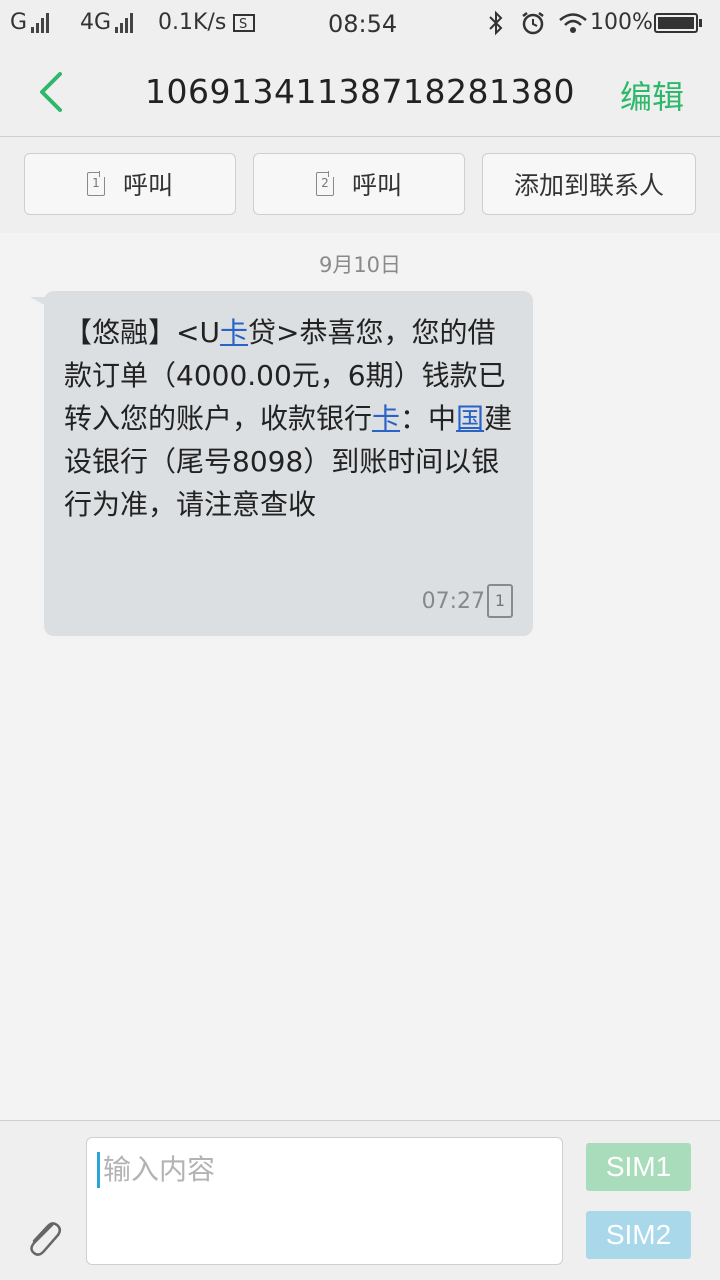 Image resolution: width=720 pixels, height=1280 pixels. What do you see at coordinates (678, 23) in the screenshot?
I see `battery-icon` at bounding box center [678, 23].